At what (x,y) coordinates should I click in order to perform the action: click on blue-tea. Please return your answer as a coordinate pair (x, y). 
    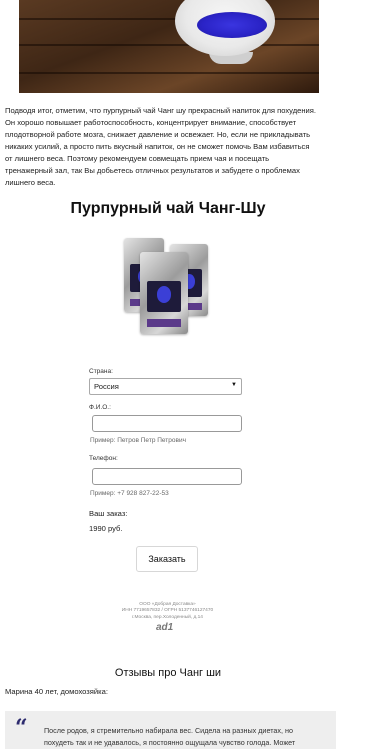
    Looking at the image, I should click on (232, 25).